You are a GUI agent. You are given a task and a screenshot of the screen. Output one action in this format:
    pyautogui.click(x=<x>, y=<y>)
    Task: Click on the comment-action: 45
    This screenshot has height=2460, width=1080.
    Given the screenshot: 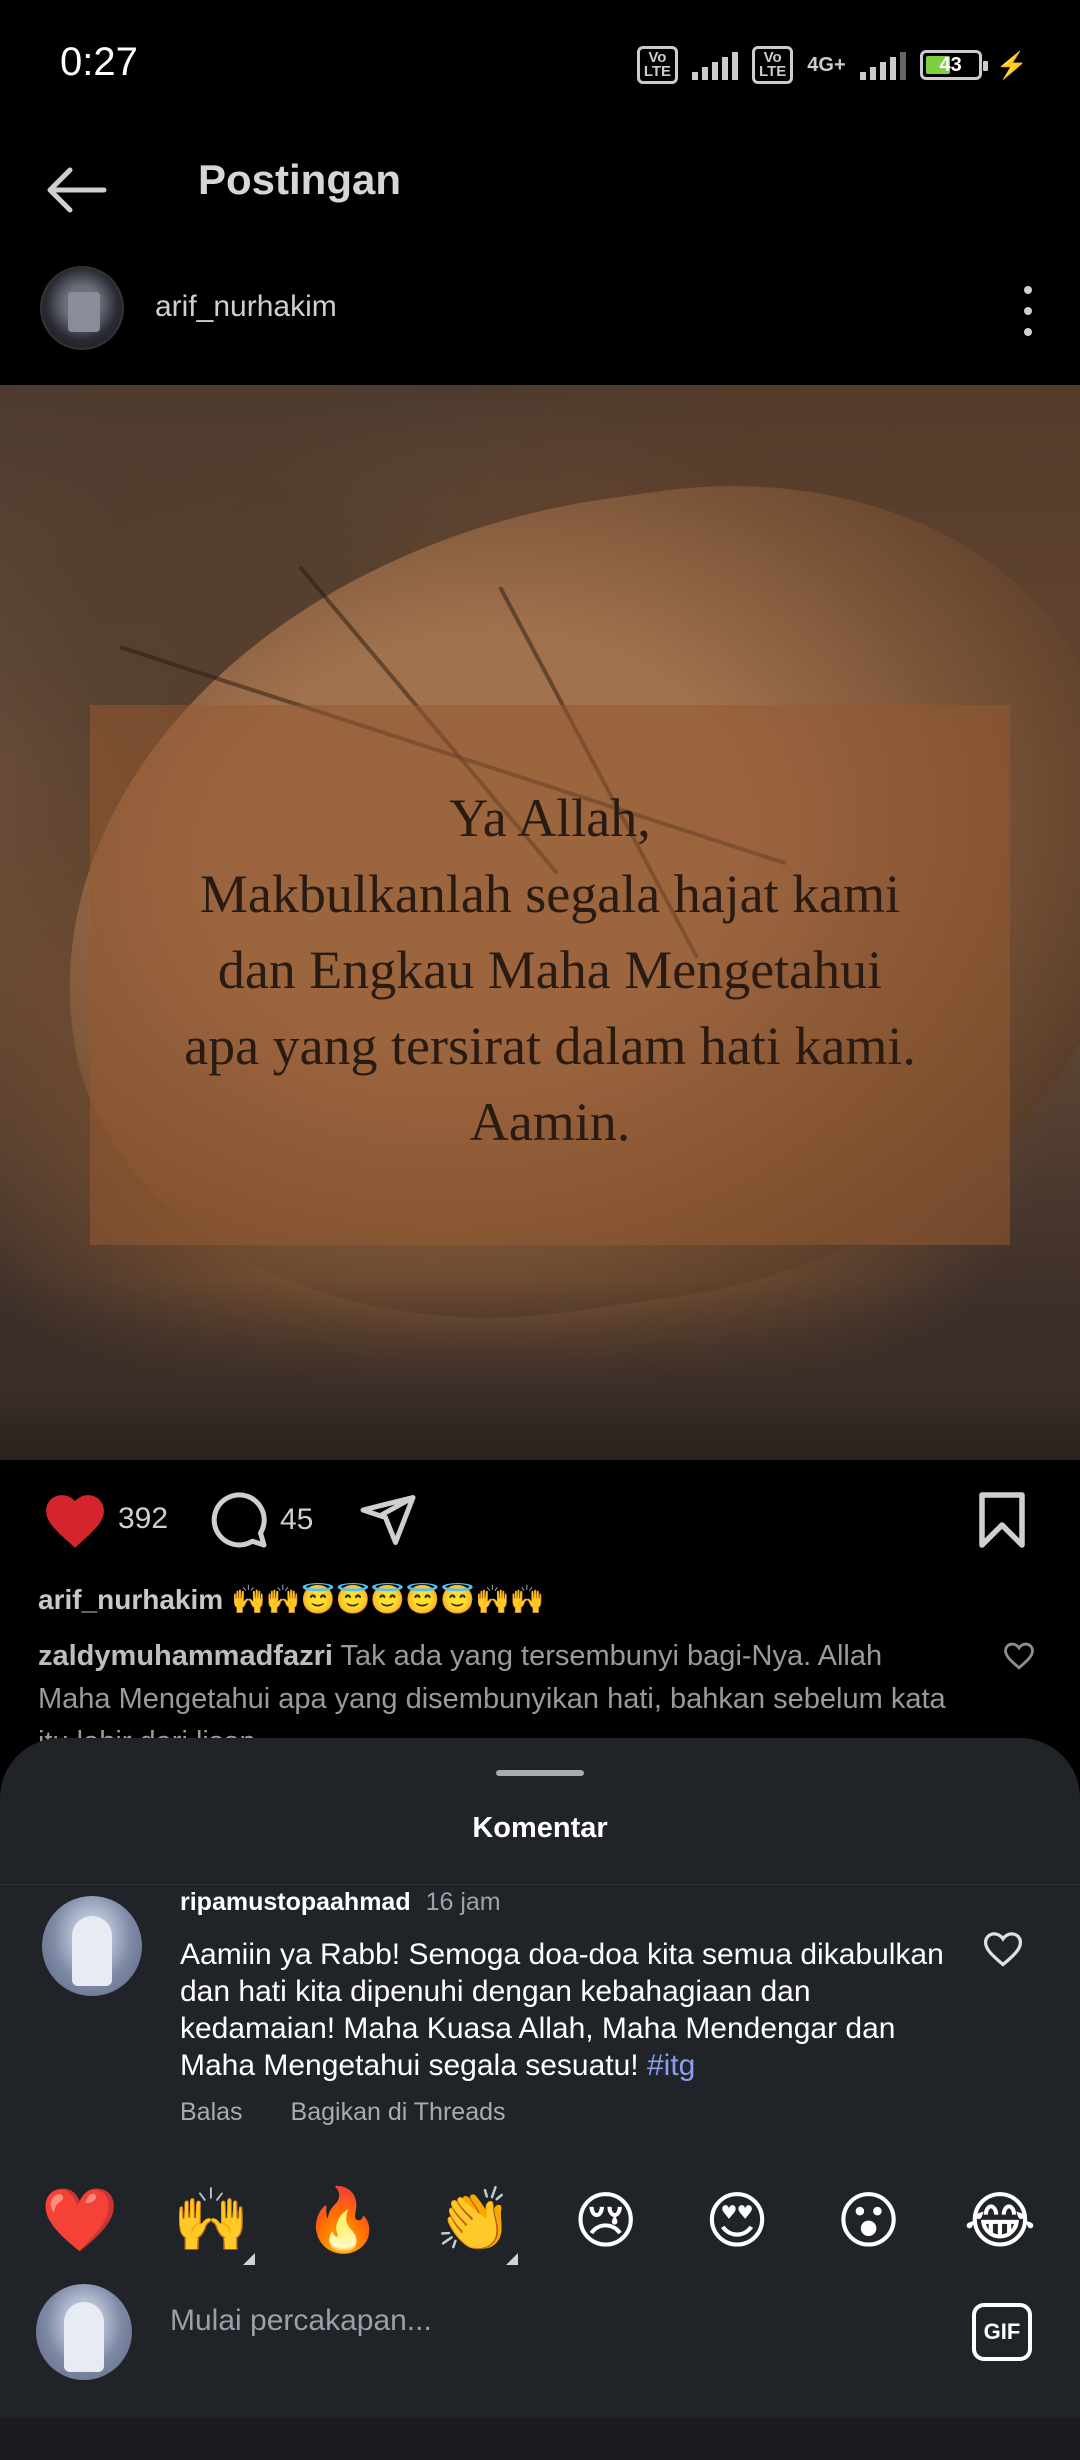 What is the action you would take?
    pyautogui.click(x=260, y=1520)
    